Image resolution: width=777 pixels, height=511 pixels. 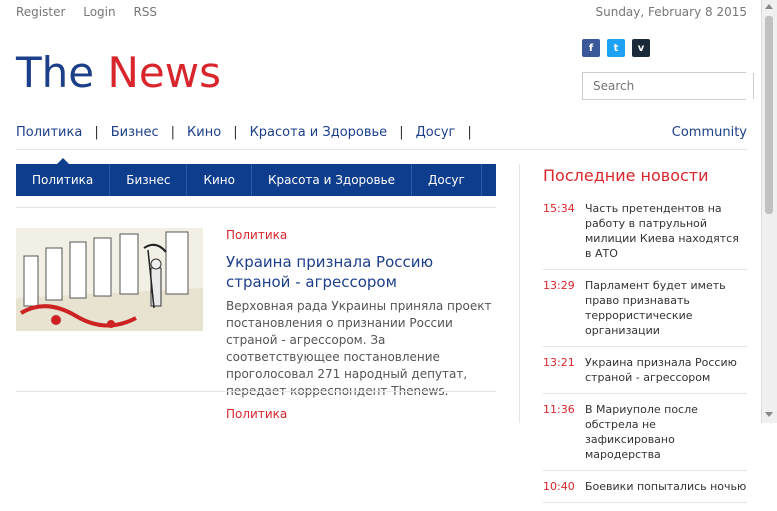 I want to click on news-time: 11:36, so click(x=559, y=409).